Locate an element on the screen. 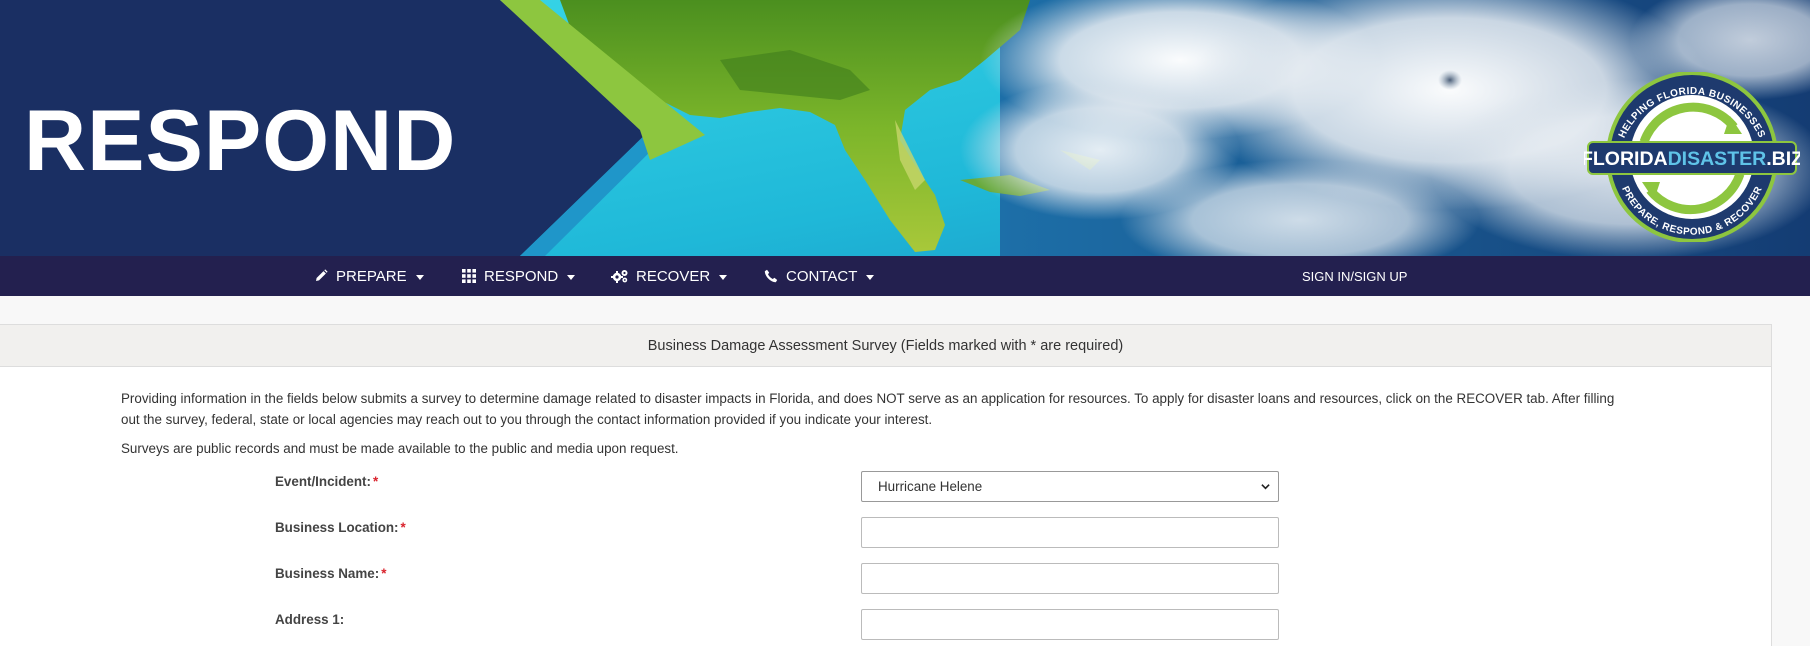 Image resolution: width=1810 pixels, height=646 pixels. nav-recover-label: RECOVER is located at coordinates (673, 276).